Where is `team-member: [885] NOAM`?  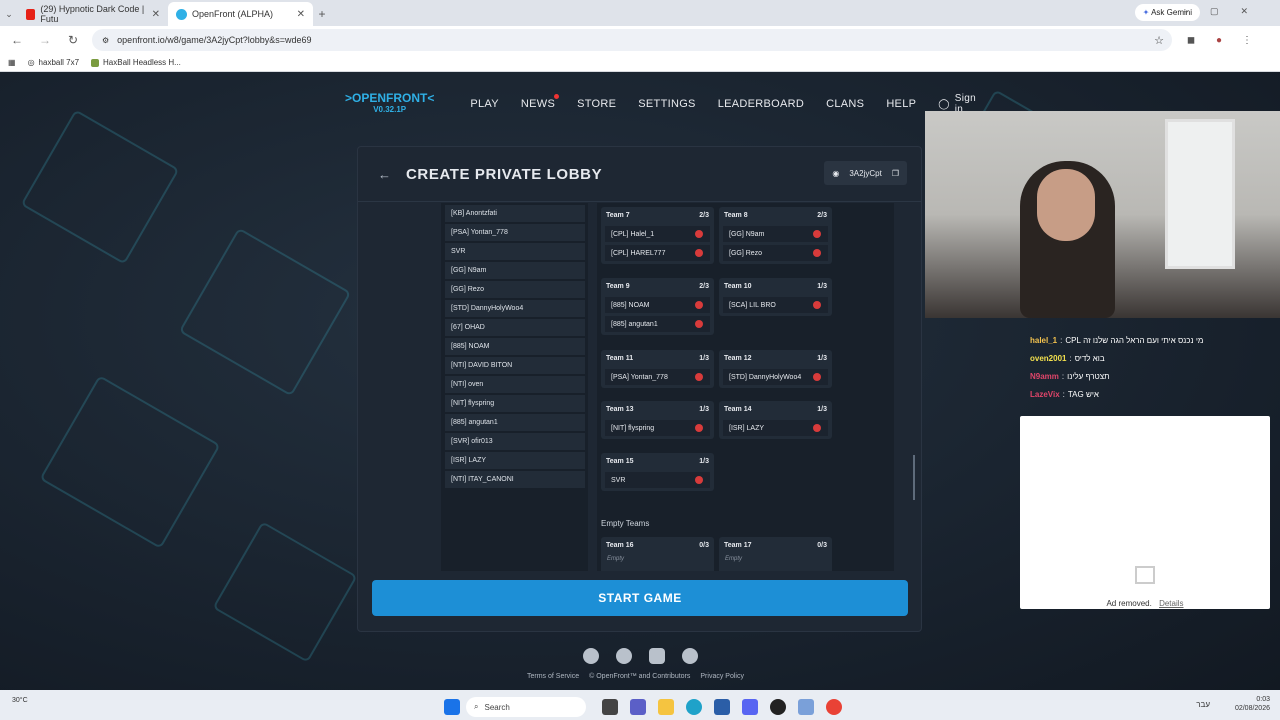 team-member: [885] NOAM is located at coordinates (657, 305).